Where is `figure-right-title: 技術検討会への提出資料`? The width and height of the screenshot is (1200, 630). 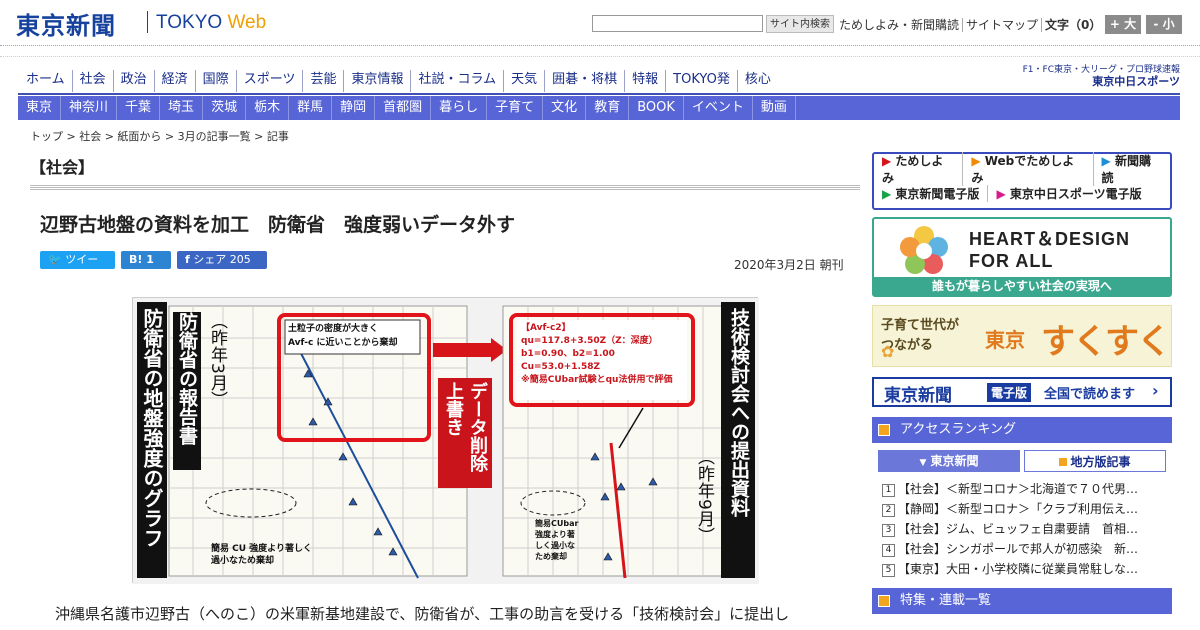
figure-right-title: 技術検討会への提出資料 is located at coordinates (739, 412).